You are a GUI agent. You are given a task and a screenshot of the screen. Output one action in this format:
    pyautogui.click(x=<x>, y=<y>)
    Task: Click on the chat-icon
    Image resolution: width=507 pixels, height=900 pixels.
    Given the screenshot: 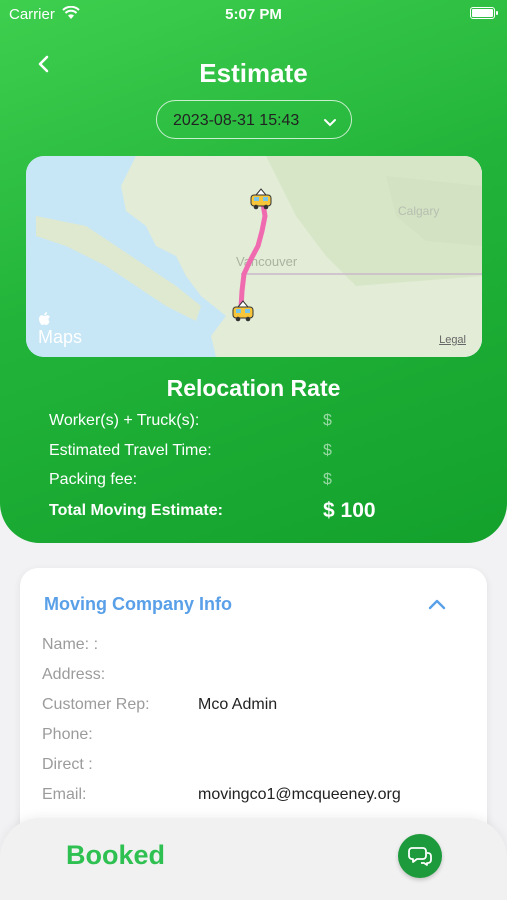 What is the action you would take?
    pyautogui.click(x=420, y=856)
    